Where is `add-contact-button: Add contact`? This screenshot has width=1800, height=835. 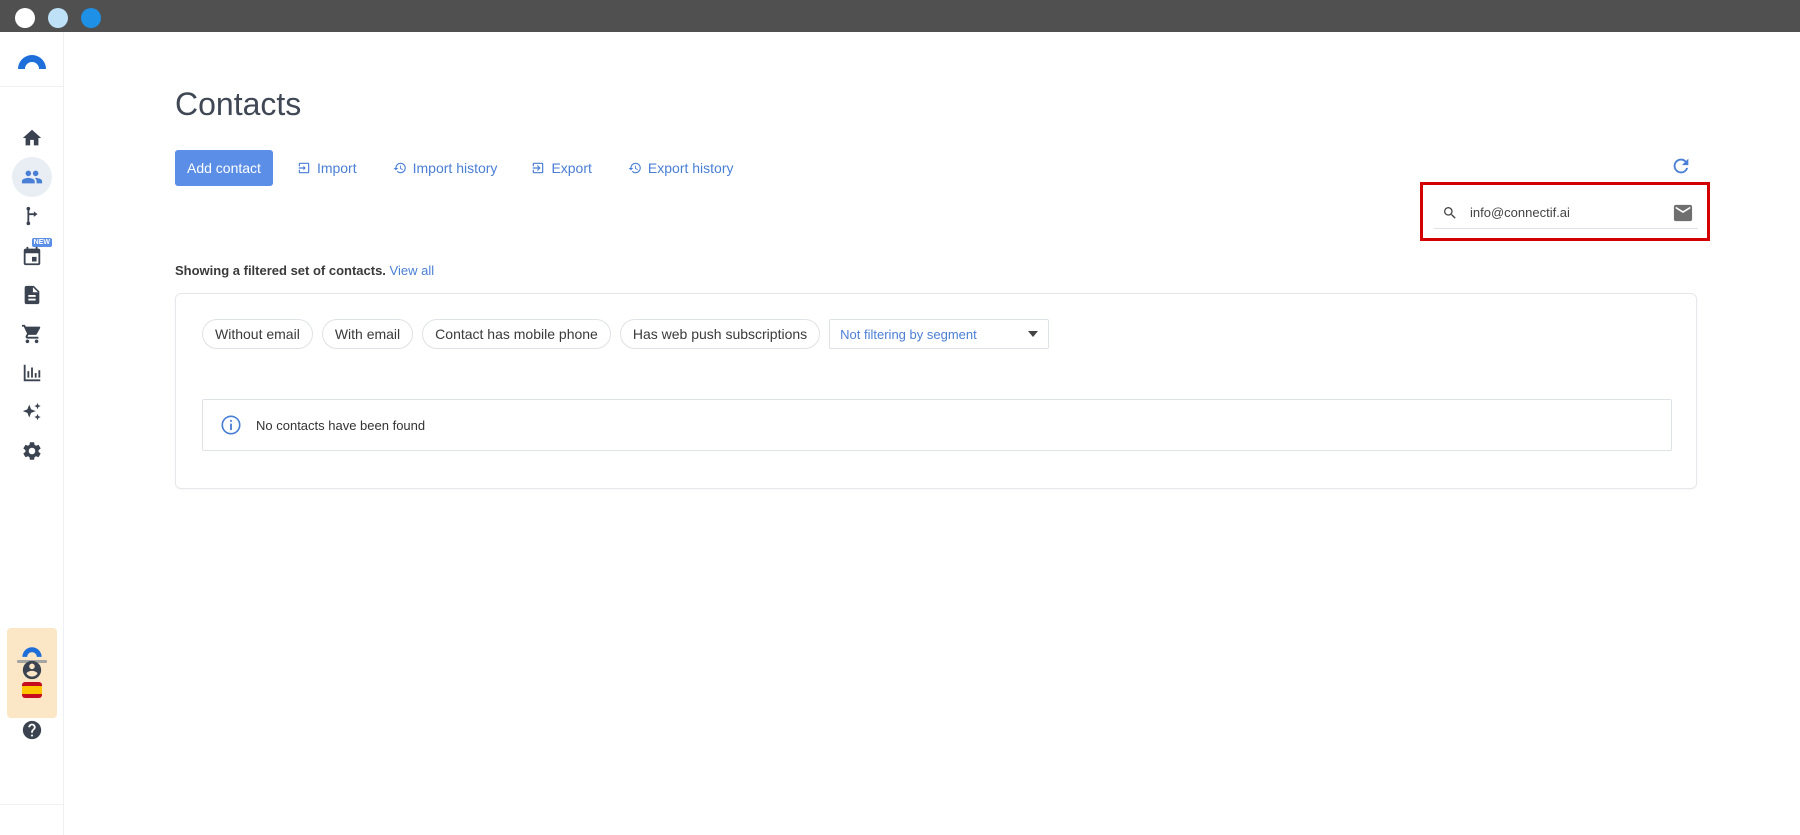
add-contact-button: Add contact is located at coordinates (224, 168).